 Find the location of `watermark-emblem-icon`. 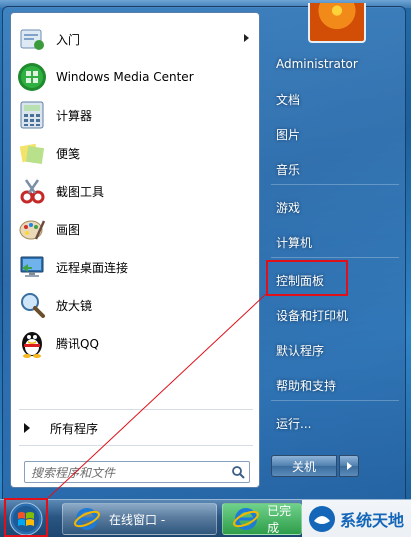

watermark-emblem-icon is located at coordinates (322, 518).